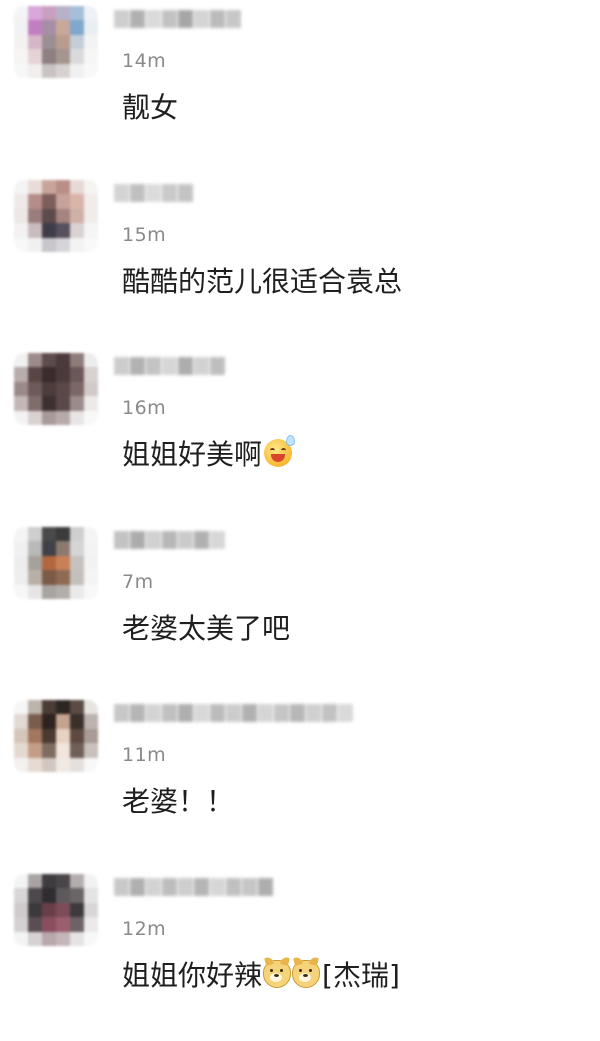  Describe the element at coordinates (138, 582) in the screenshot. I see `comment-time: 7m` at that location.